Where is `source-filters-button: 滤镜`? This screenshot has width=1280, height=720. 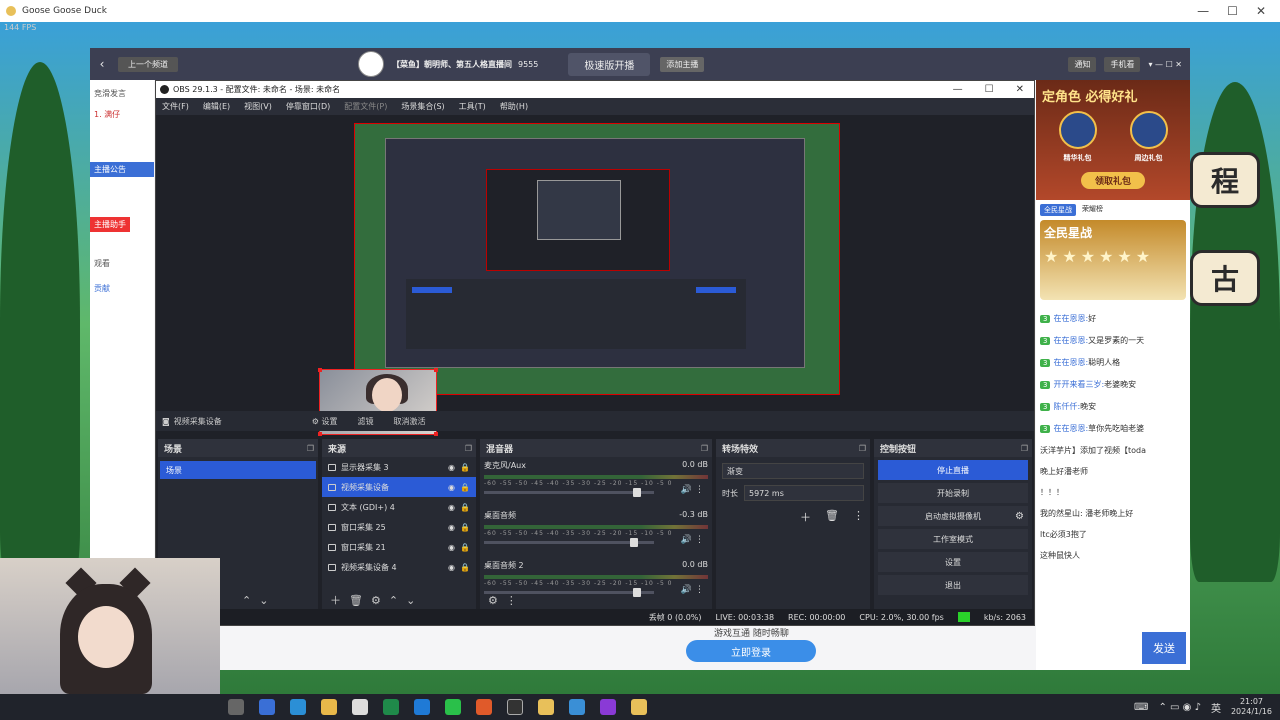 source-filters-button: 滤镜 is located at coordinates (365, 421).